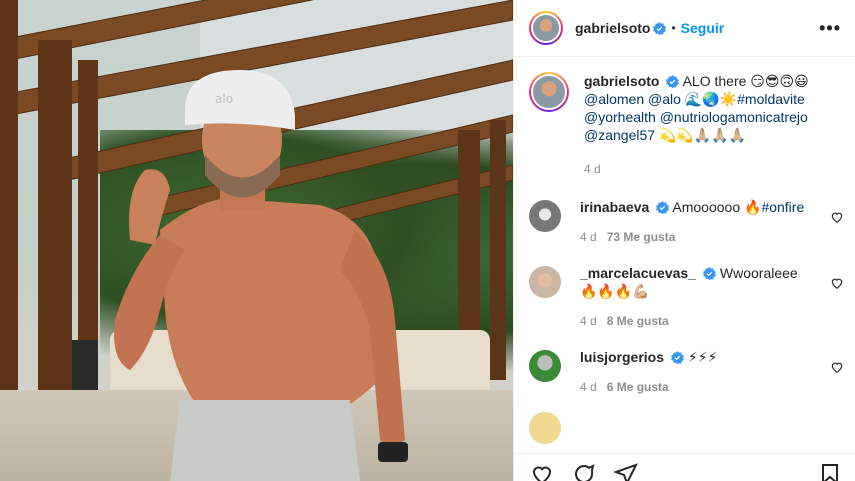  What do you see at coordinates (758, 273) in the screenshot?
I see `comment-text: Wwooraleee` at bounding box center [758, 273].